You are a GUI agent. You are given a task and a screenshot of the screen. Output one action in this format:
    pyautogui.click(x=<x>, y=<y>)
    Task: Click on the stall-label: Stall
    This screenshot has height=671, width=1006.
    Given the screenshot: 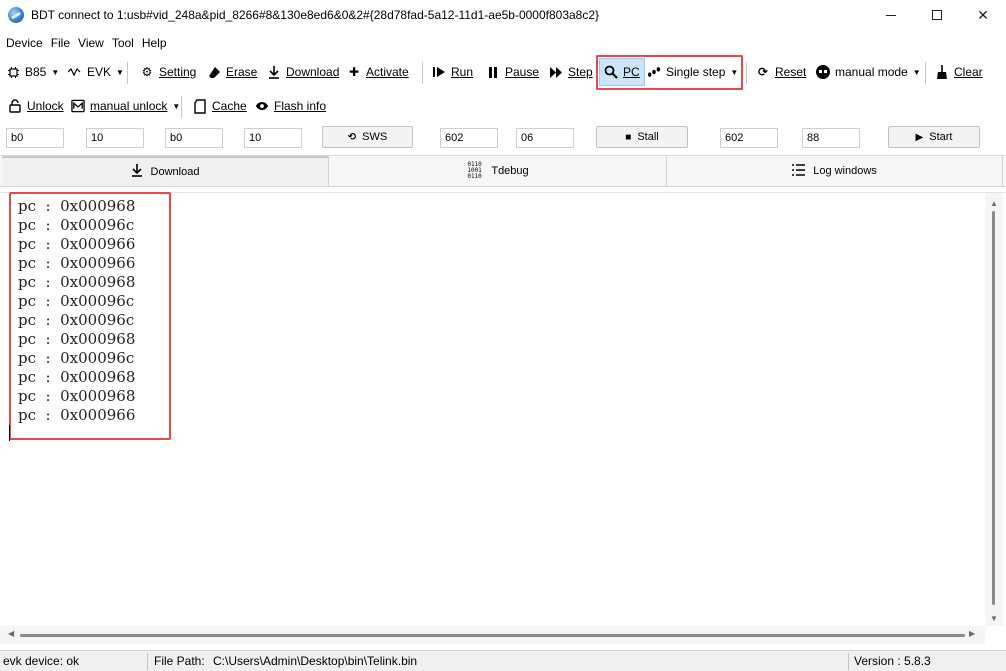 What is the action you would take?
    pyautogui.click(x=648, y=137)
    